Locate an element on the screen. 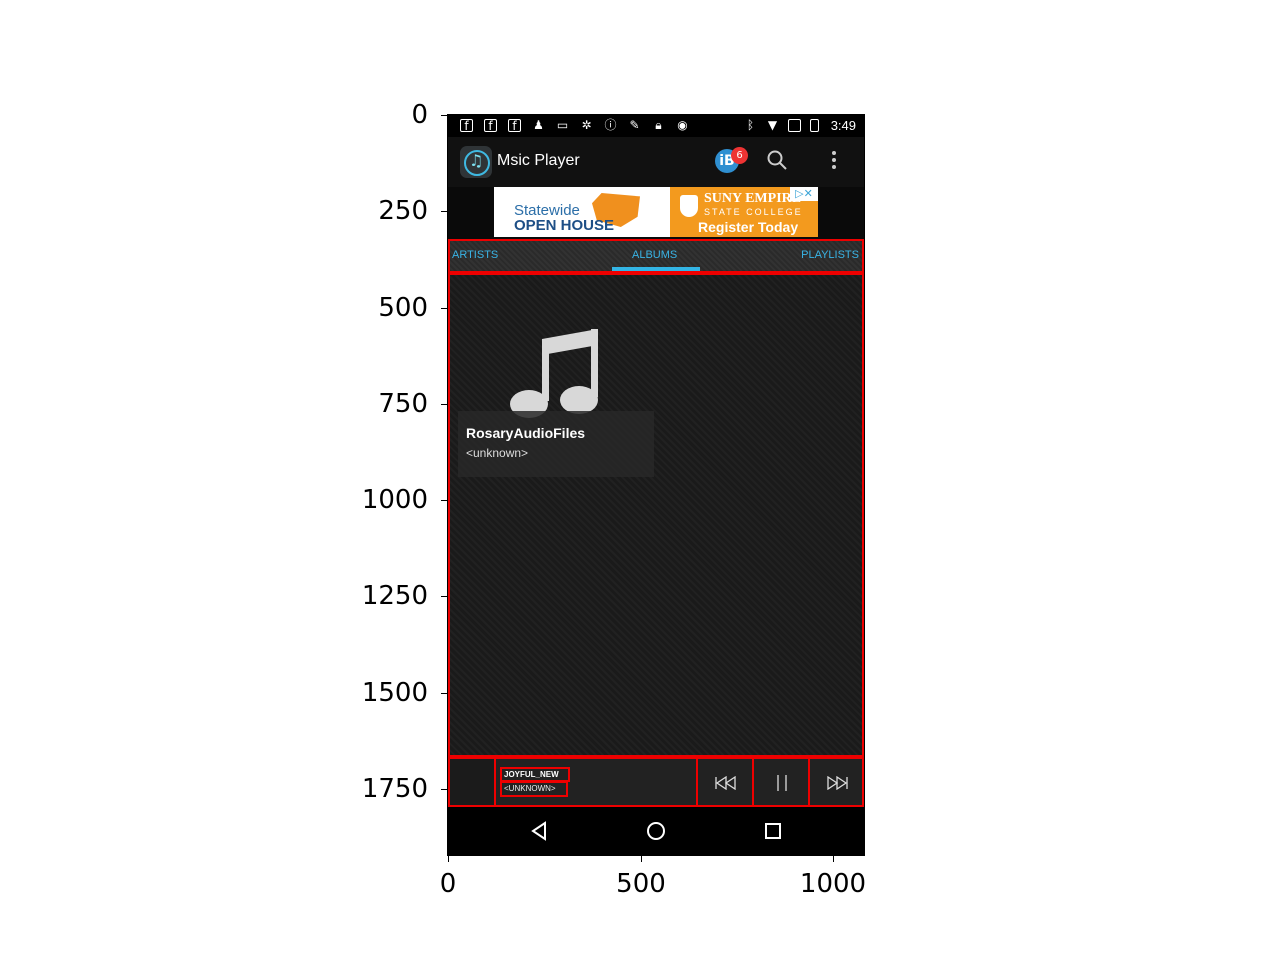 Image resolution: width=1280 pixels, height=960 pixels. overflow-menu-icon is located at coordinates (834, 162).